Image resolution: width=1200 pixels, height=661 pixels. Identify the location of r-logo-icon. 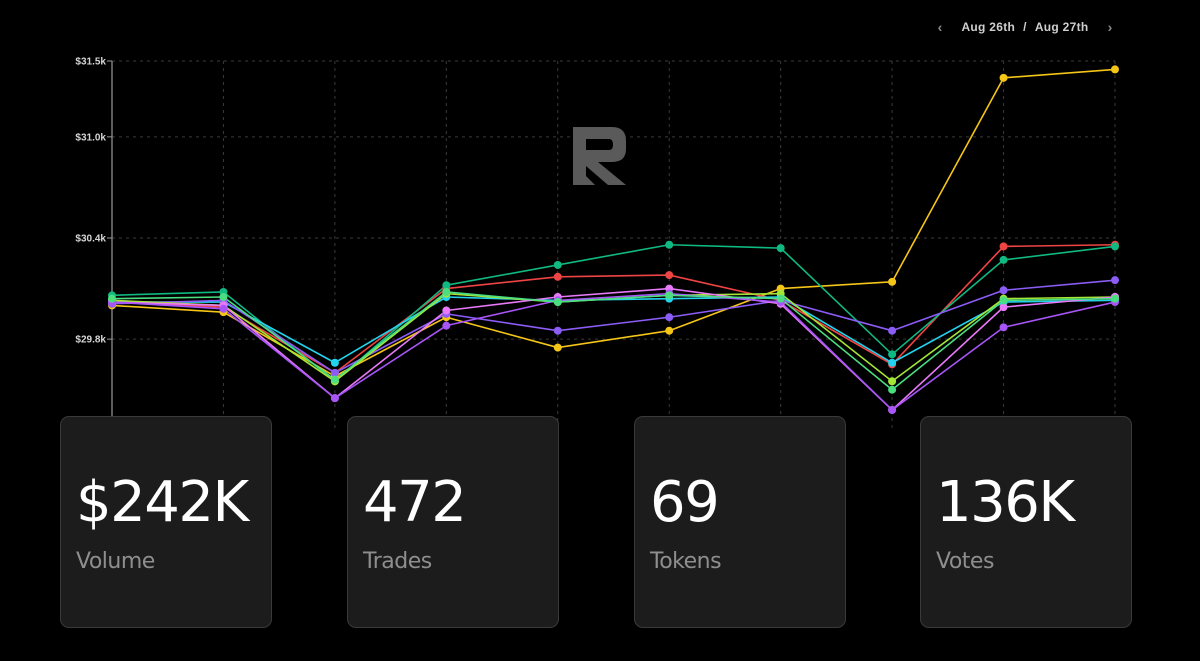
(599, 156).